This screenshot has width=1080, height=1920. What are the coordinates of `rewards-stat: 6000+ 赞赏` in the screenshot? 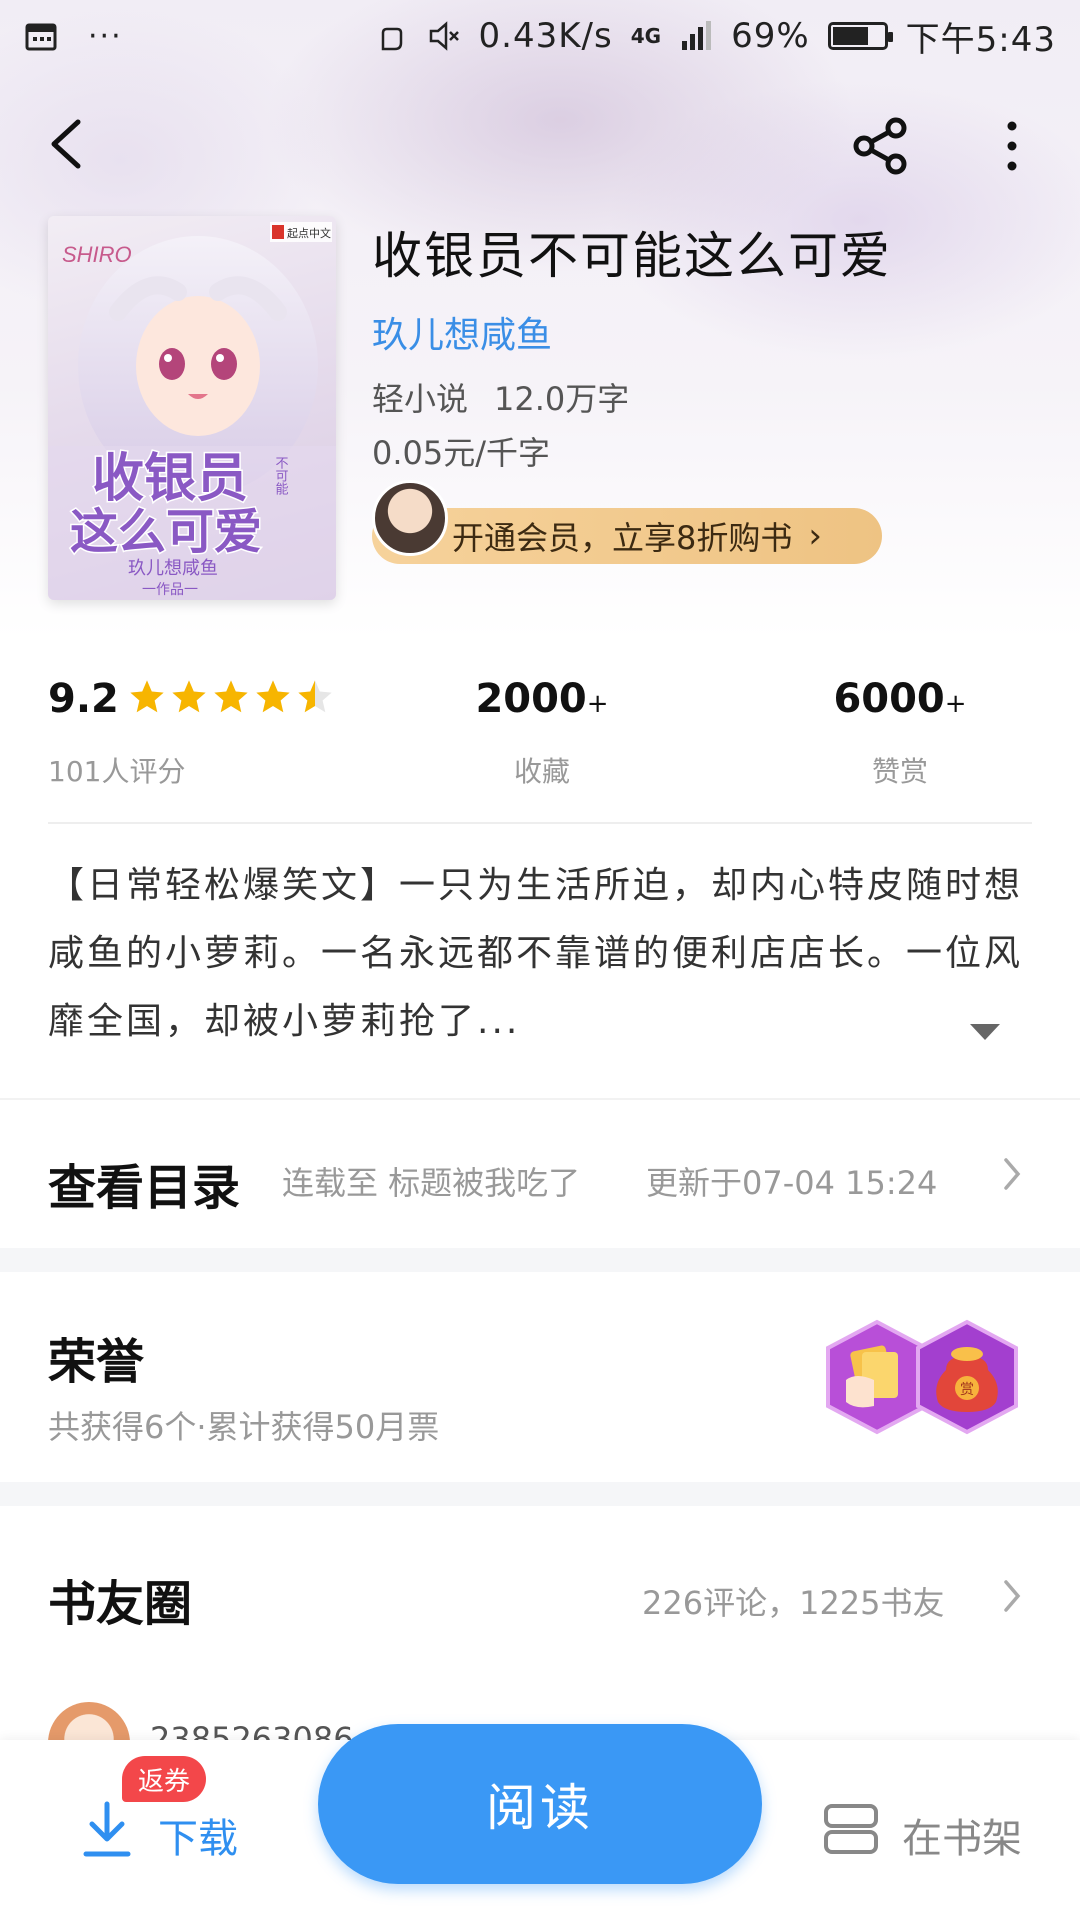 It's located at (900, 733).